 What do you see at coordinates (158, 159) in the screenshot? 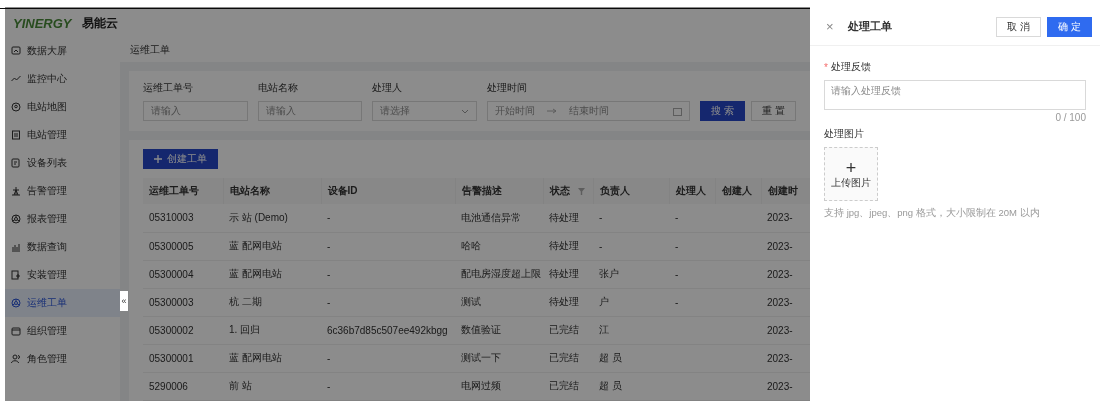
I see `plus-icon` at bounding box center [158, 159].